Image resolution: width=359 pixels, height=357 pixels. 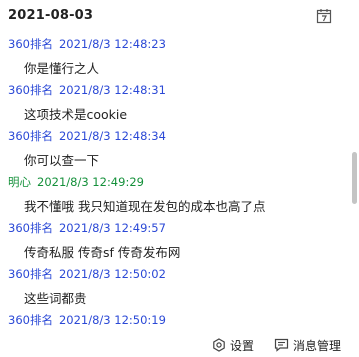 What do you see at coordinates (55, 298) in the screenshot?
I see `message-text: 这些词都贵` at bounding box center [55, 298].